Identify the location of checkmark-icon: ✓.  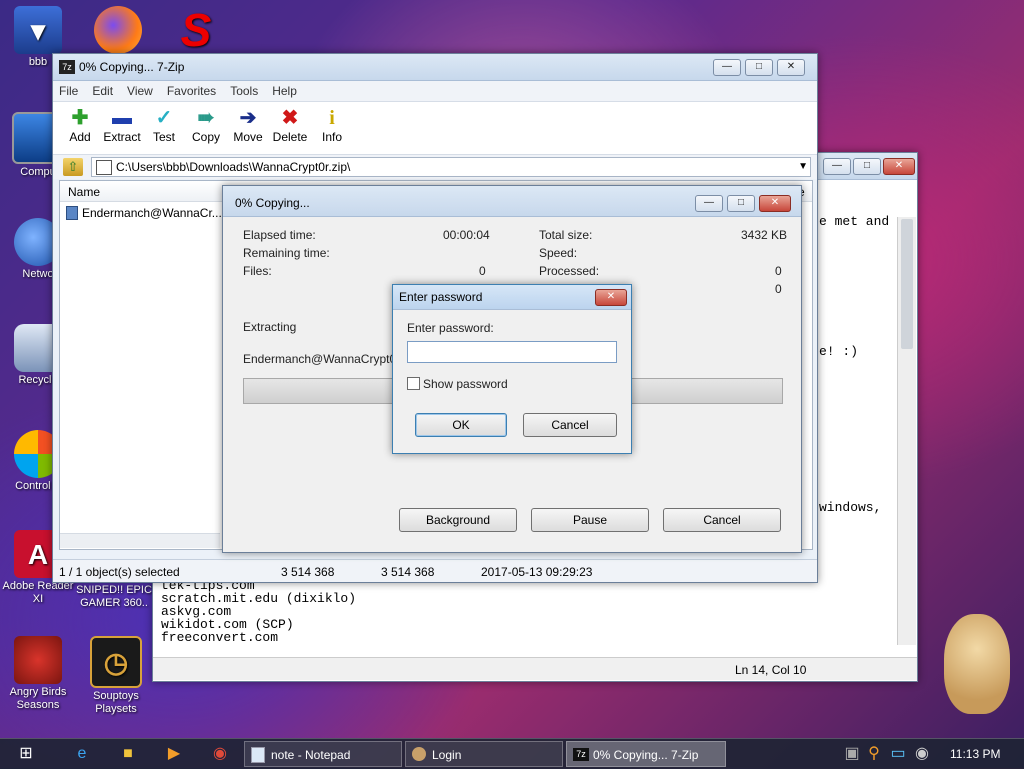
(164, 118).